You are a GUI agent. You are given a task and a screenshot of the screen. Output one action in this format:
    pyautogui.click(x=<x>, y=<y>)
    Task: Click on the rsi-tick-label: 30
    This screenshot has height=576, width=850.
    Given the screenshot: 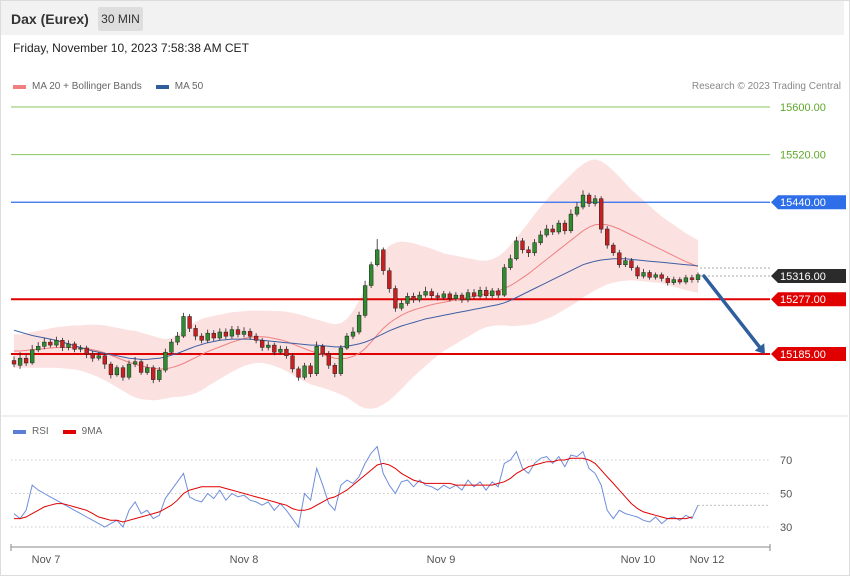 What is the action you would take?
    pyautogui.click(x=786, y=528)
    